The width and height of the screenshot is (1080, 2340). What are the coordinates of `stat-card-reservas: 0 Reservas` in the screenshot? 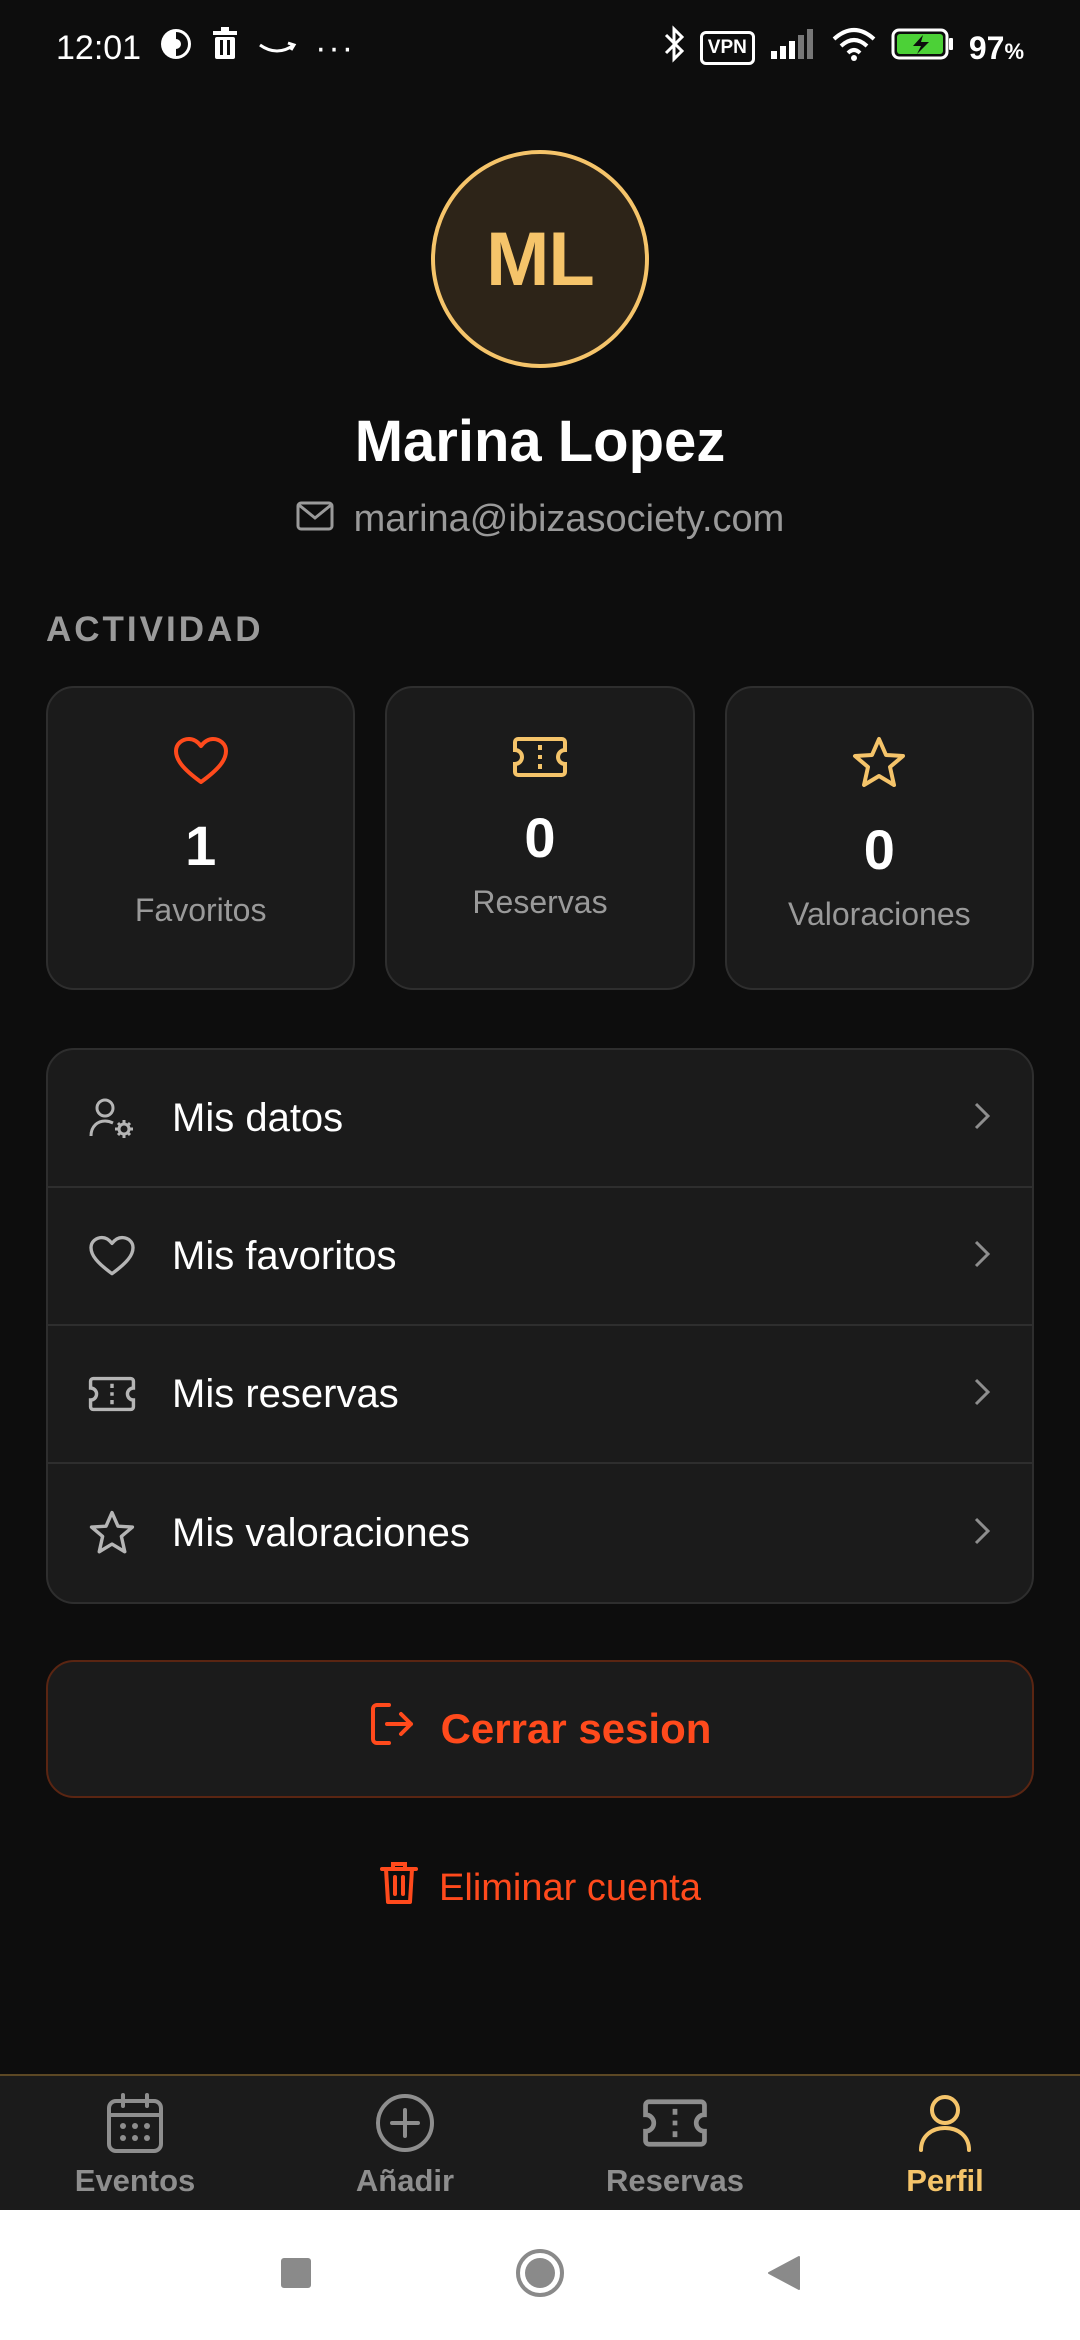 It's located at (540, 838).